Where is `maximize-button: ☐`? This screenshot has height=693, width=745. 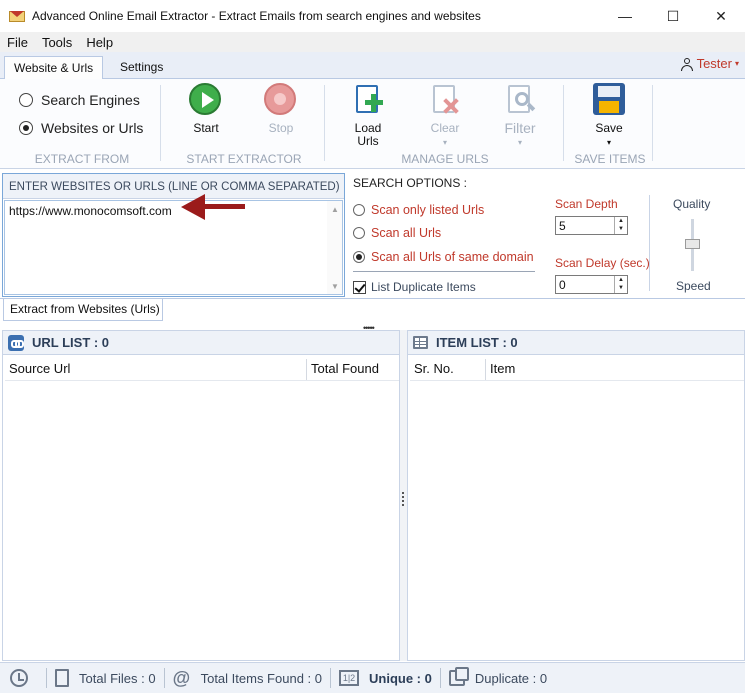
maximize-button: ☐ is located at coordinates (673, 16).